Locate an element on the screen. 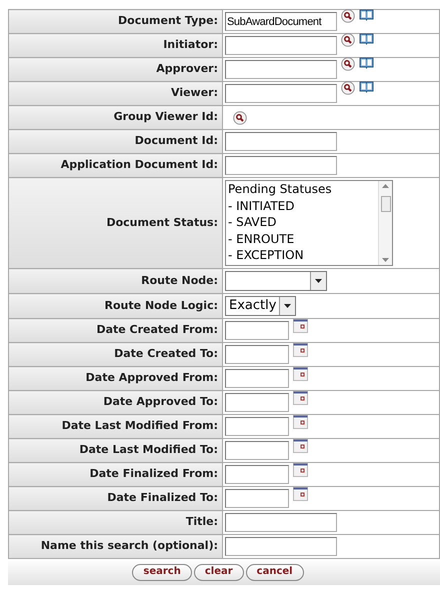 The width and height of the screenshot is (440, 590). dropdown is located at coordinates (276, 281).